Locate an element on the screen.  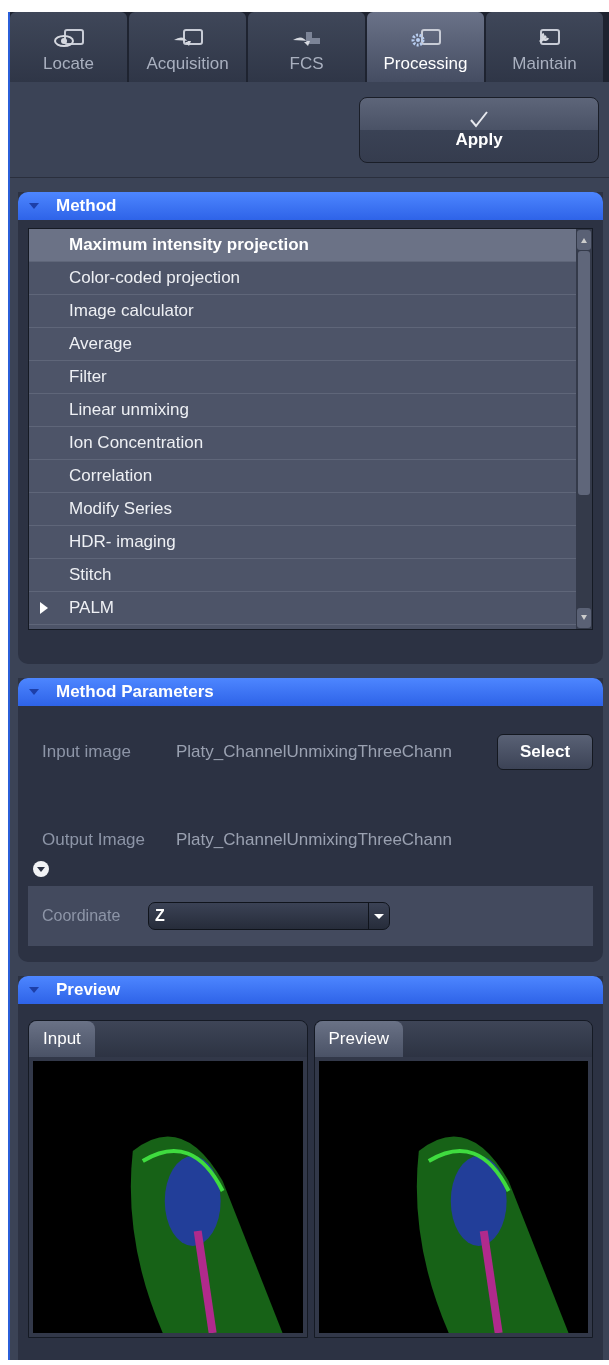
method-list-item: HDR- imaging is located at coordinates (302, 542).